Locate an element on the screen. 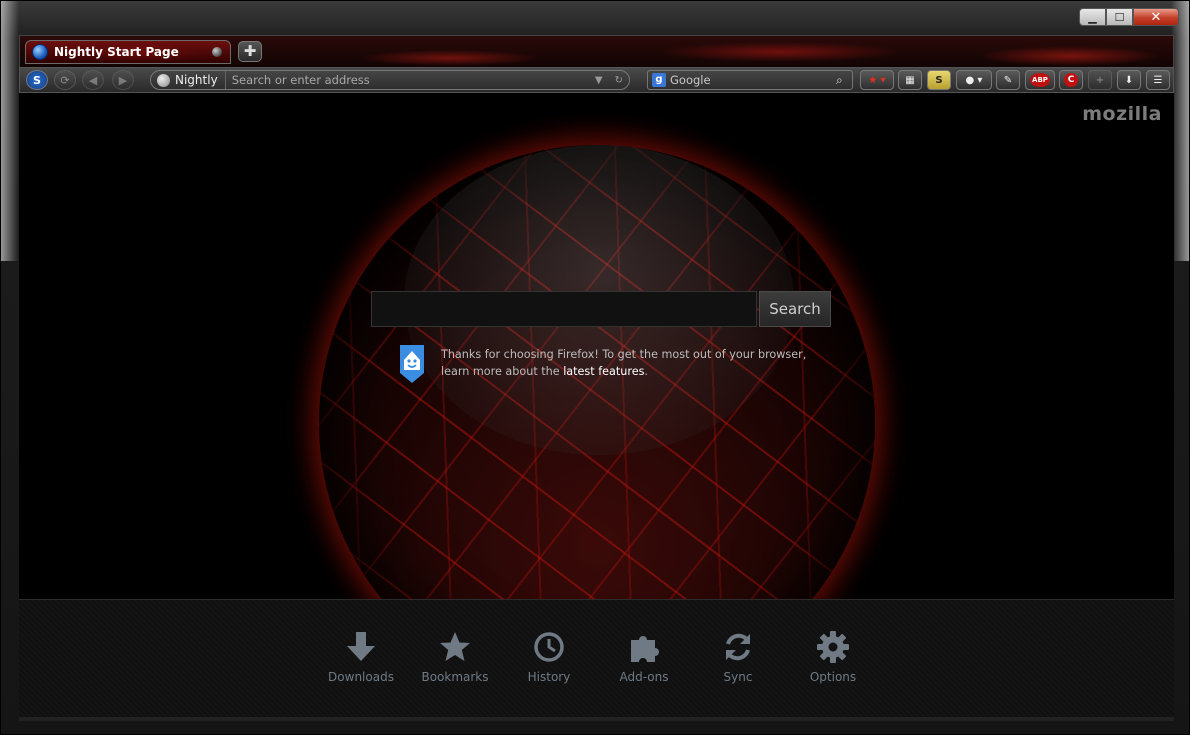 This screenshot has width=1190, height=735. identity-label: Nightly is located at coordinates (196, 80).